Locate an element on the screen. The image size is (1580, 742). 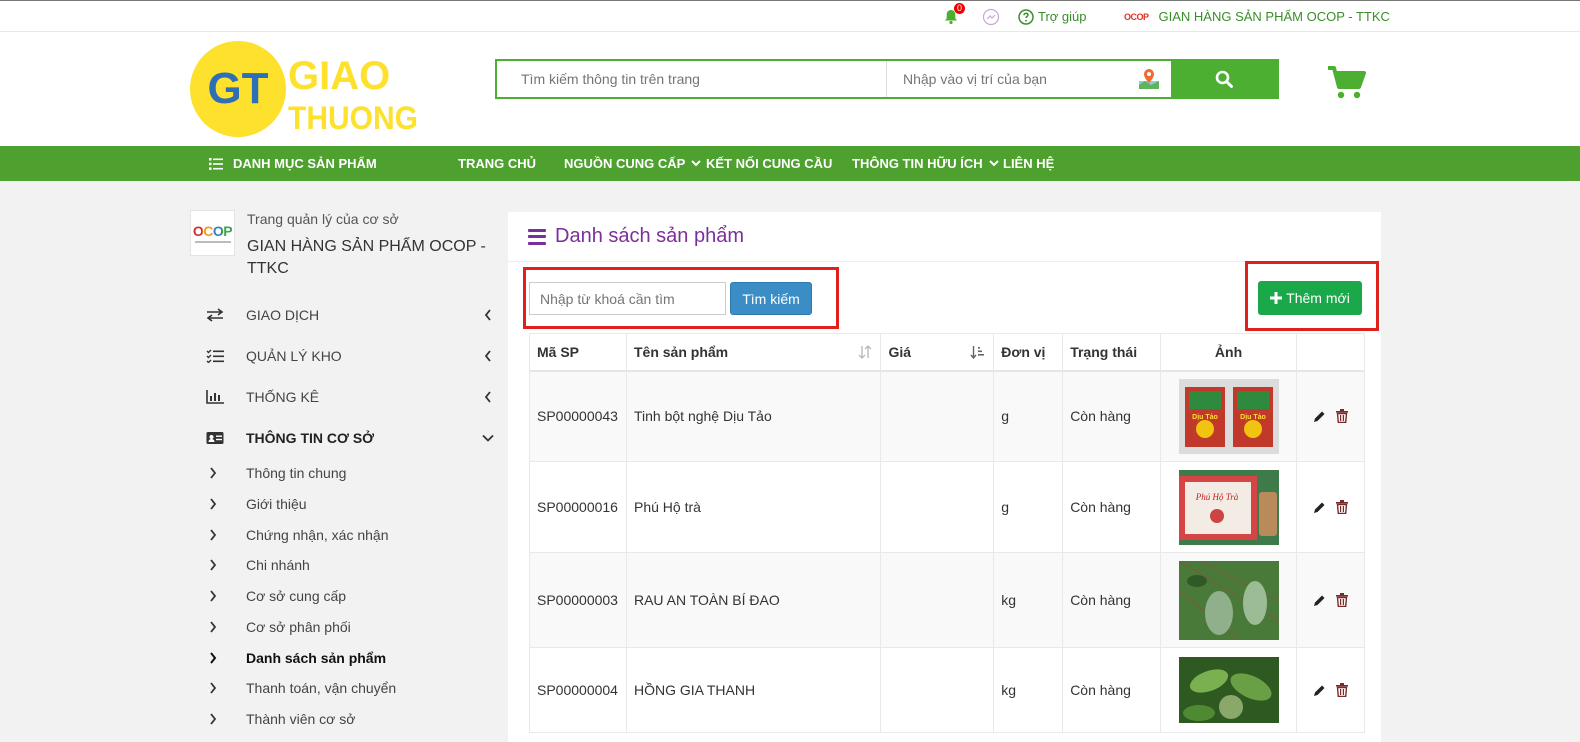
logo-line-1: GIAO is located at coordinates (339, 76).